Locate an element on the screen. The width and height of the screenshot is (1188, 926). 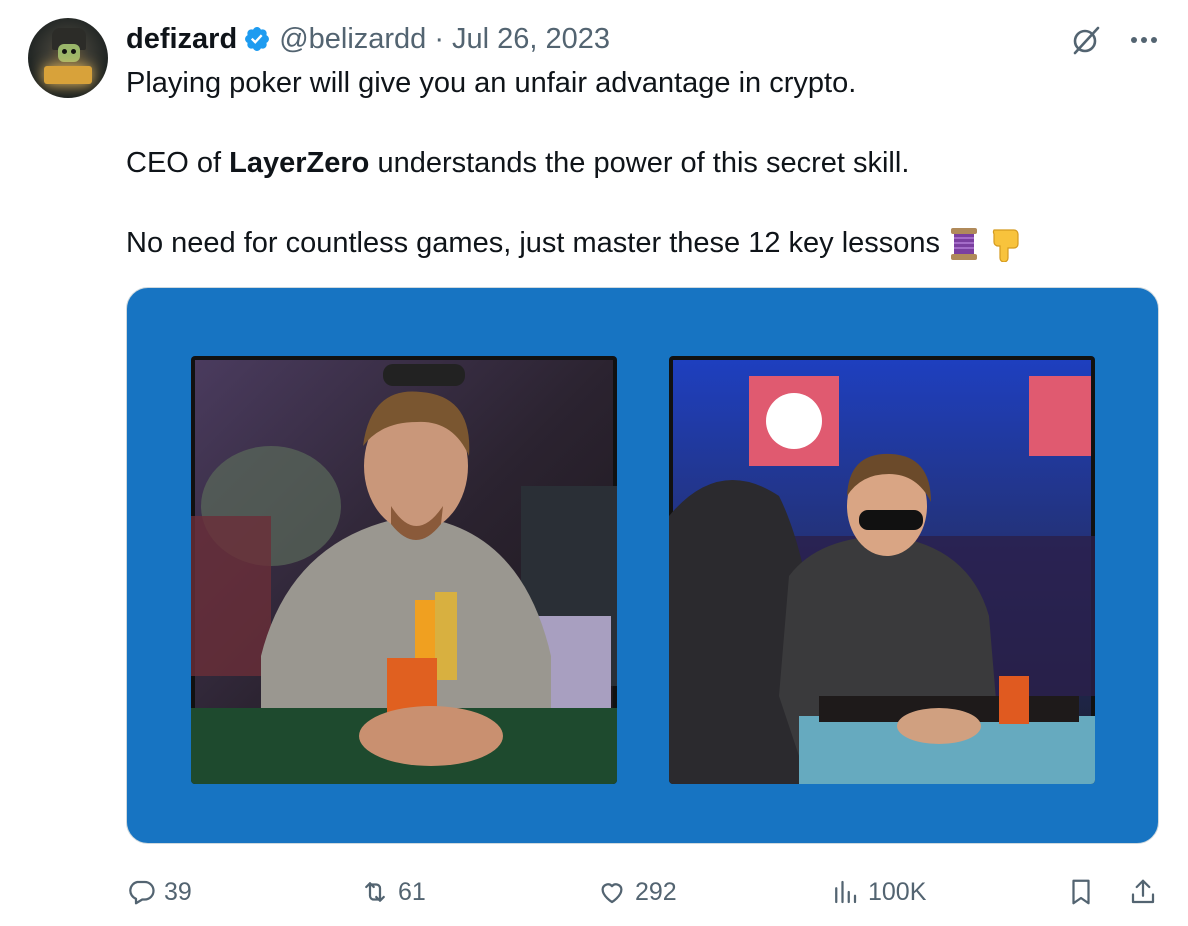
author-avatar is located at coordinates (68, 58).